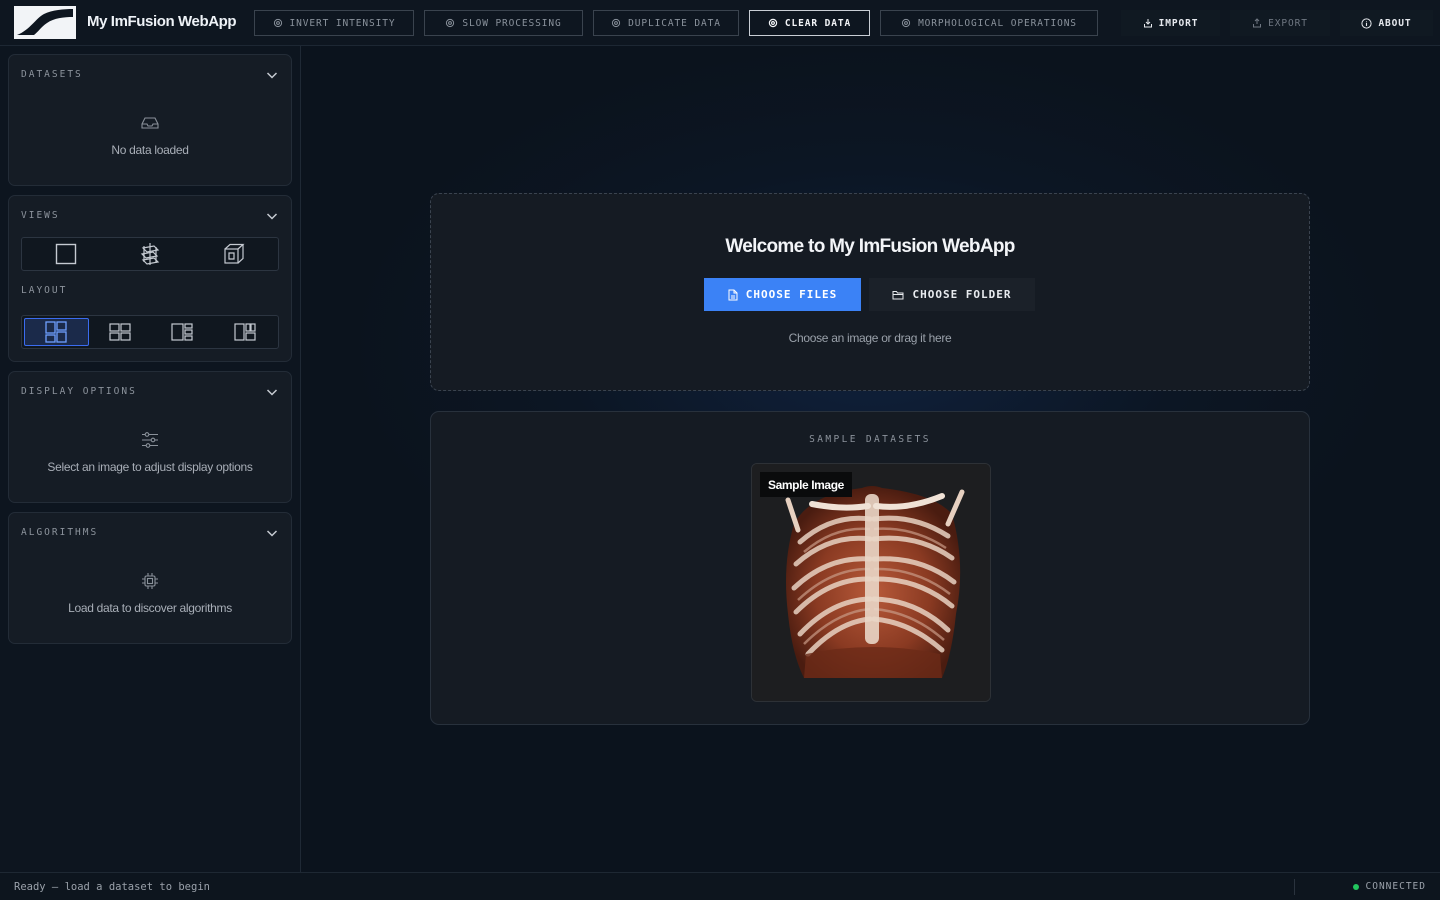 The height and width of the screenshot is (900, 1440). Describe the element at coordinates (162, 21) in the screenshot. I see `app-title: My ImFusion WebApp` at that location.